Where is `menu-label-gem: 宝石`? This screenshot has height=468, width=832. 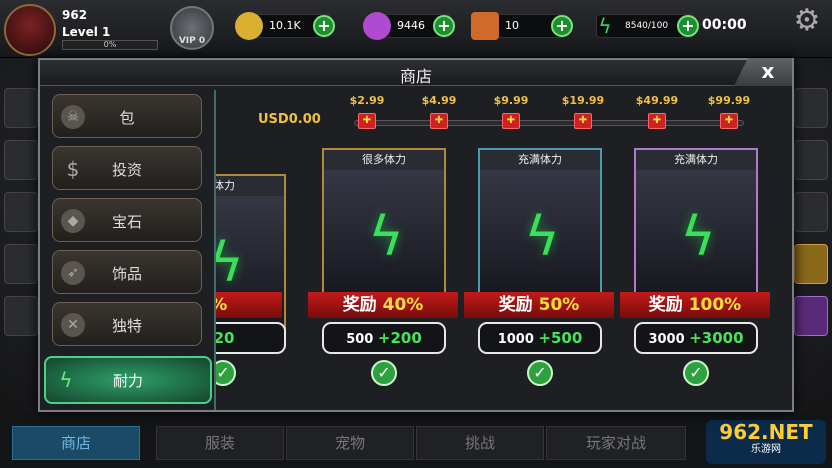 menu-label-gem: 宝石 is located at coordinates (126, 222).